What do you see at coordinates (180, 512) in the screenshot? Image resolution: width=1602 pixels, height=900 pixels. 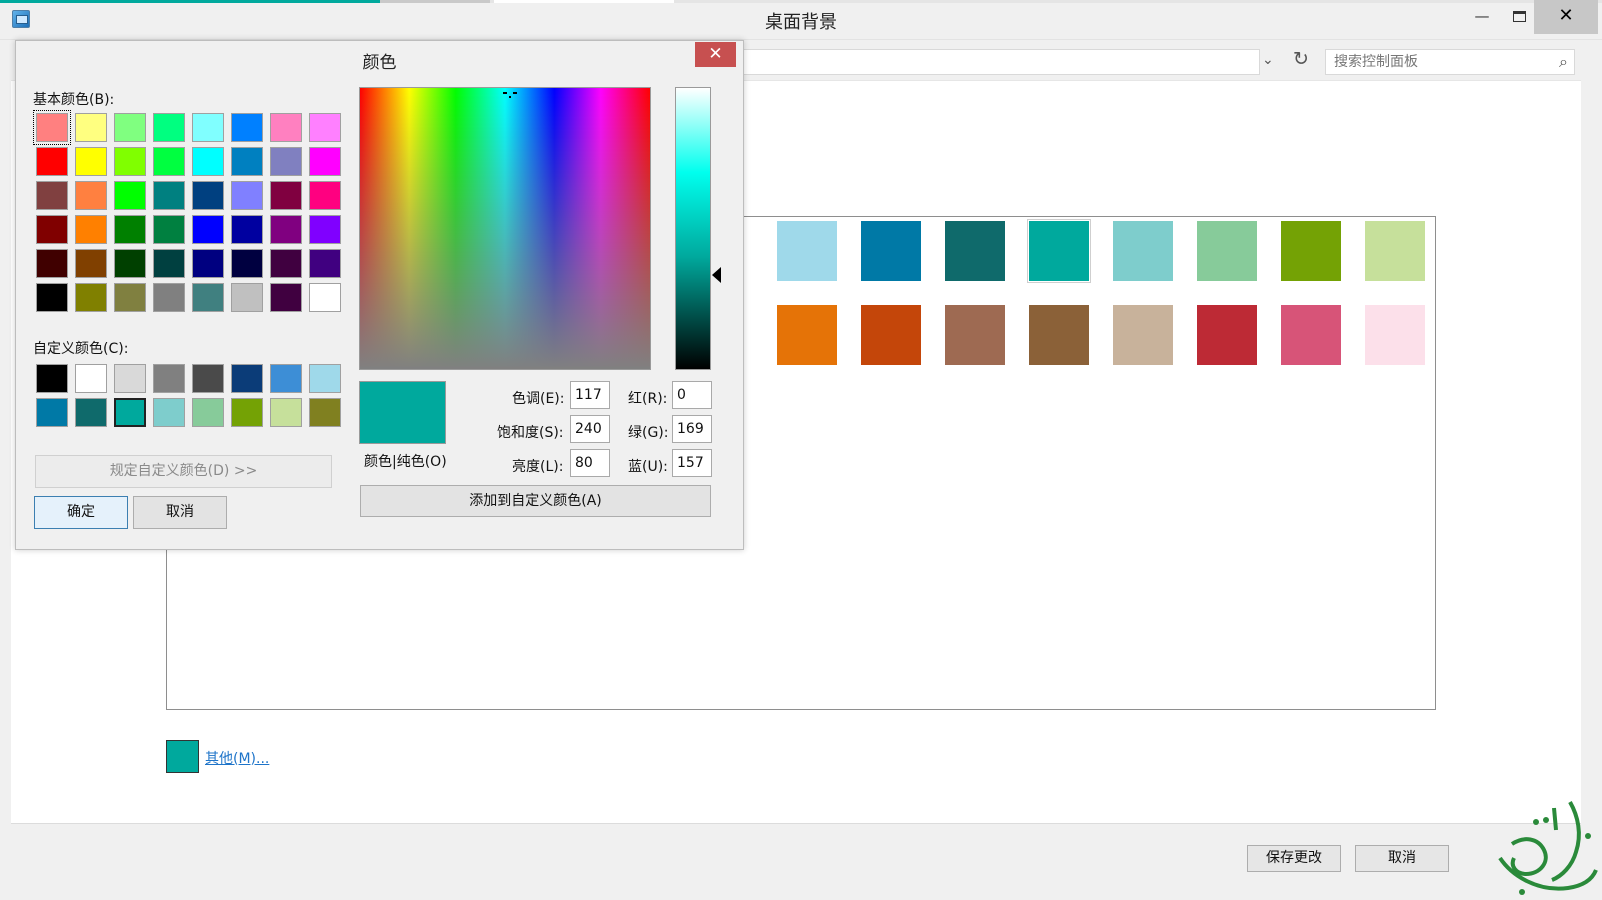 I see `dialog-cancel-button: 取消` at bounding box center [180, 512].